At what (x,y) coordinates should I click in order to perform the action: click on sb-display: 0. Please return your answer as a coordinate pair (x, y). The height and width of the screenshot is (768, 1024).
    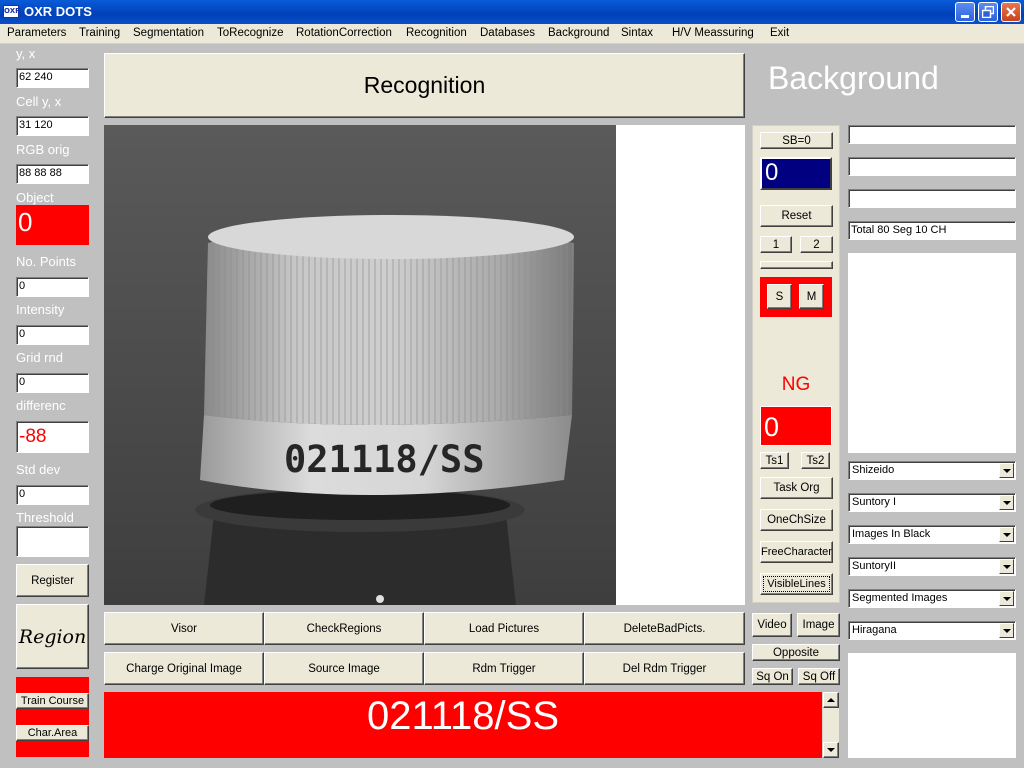
    Looking at the image, I should click on (796, 173).